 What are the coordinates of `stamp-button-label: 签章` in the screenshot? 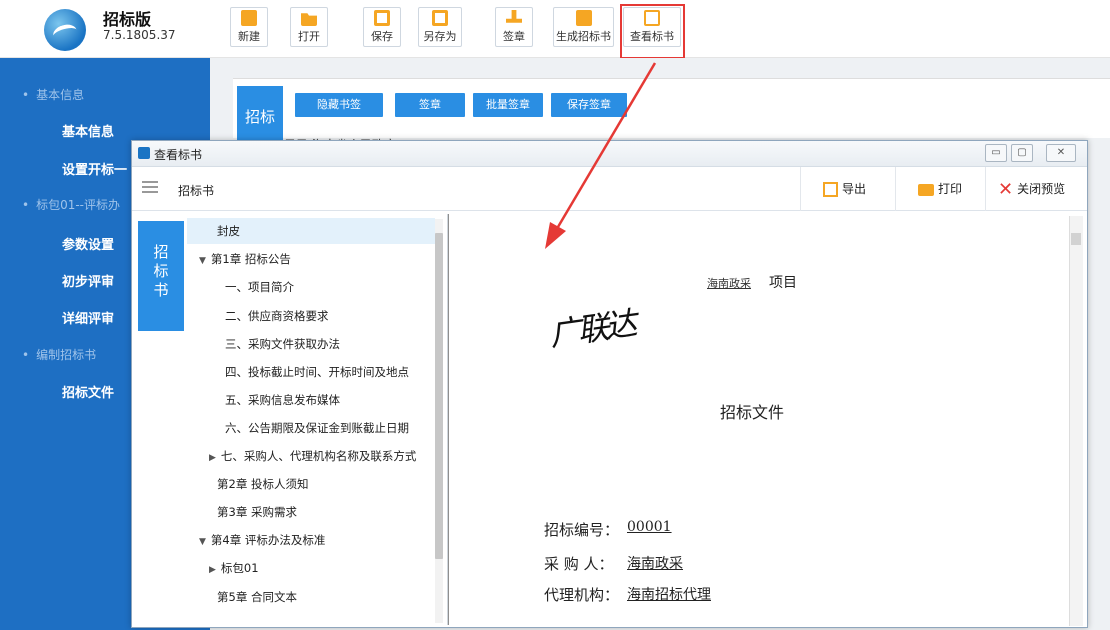 It's located at (514, 36).